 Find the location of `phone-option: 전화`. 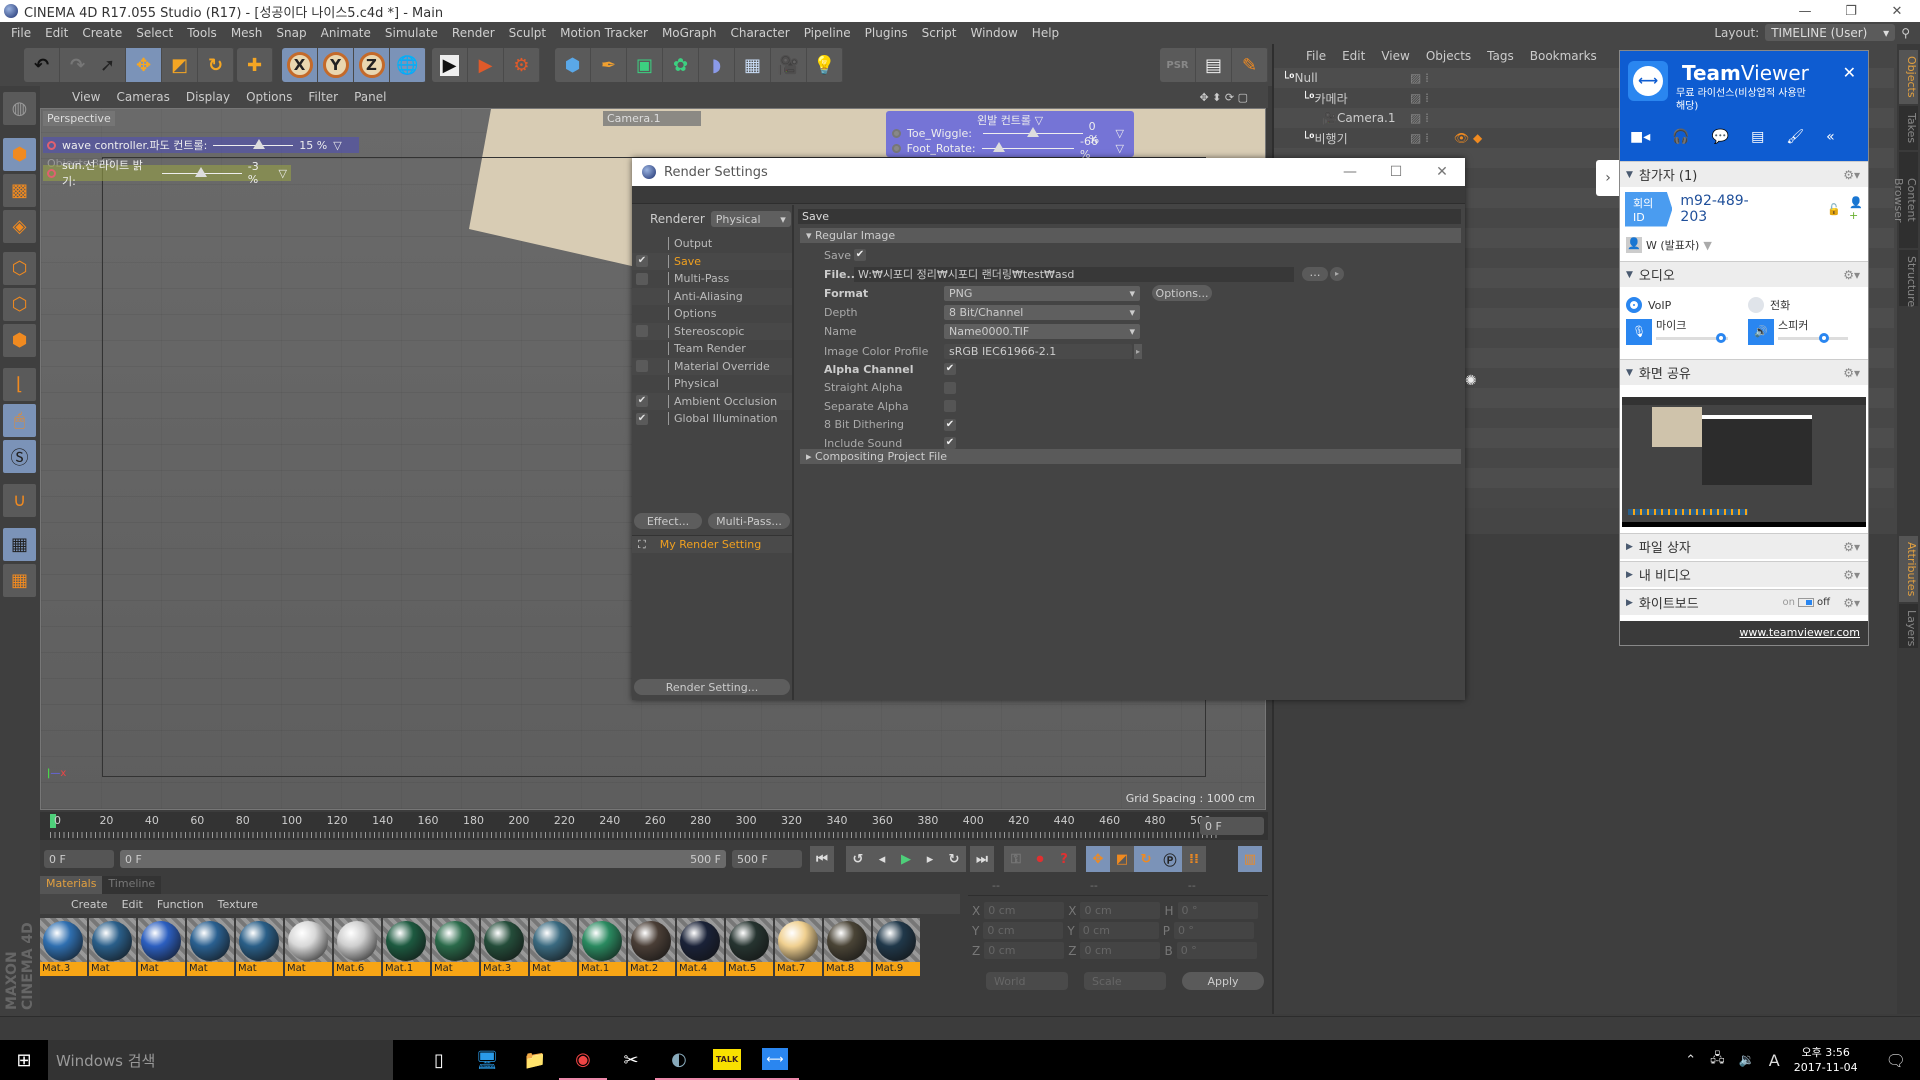

phone-option: 전화 is located at coordinates (1769, 305).